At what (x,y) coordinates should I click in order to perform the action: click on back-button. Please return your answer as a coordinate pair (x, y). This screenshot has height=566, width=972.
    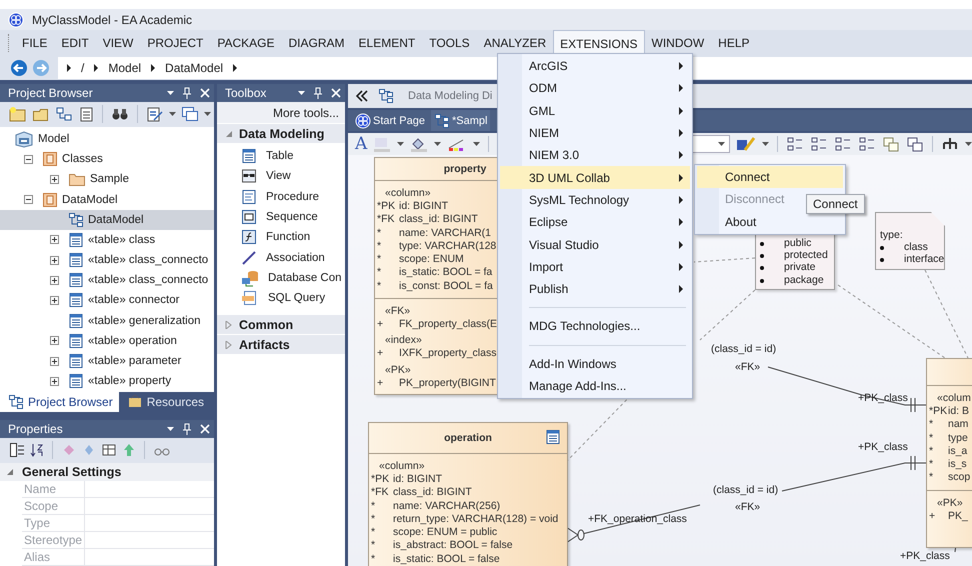
    Looking at the image, I should click on (19, 68).